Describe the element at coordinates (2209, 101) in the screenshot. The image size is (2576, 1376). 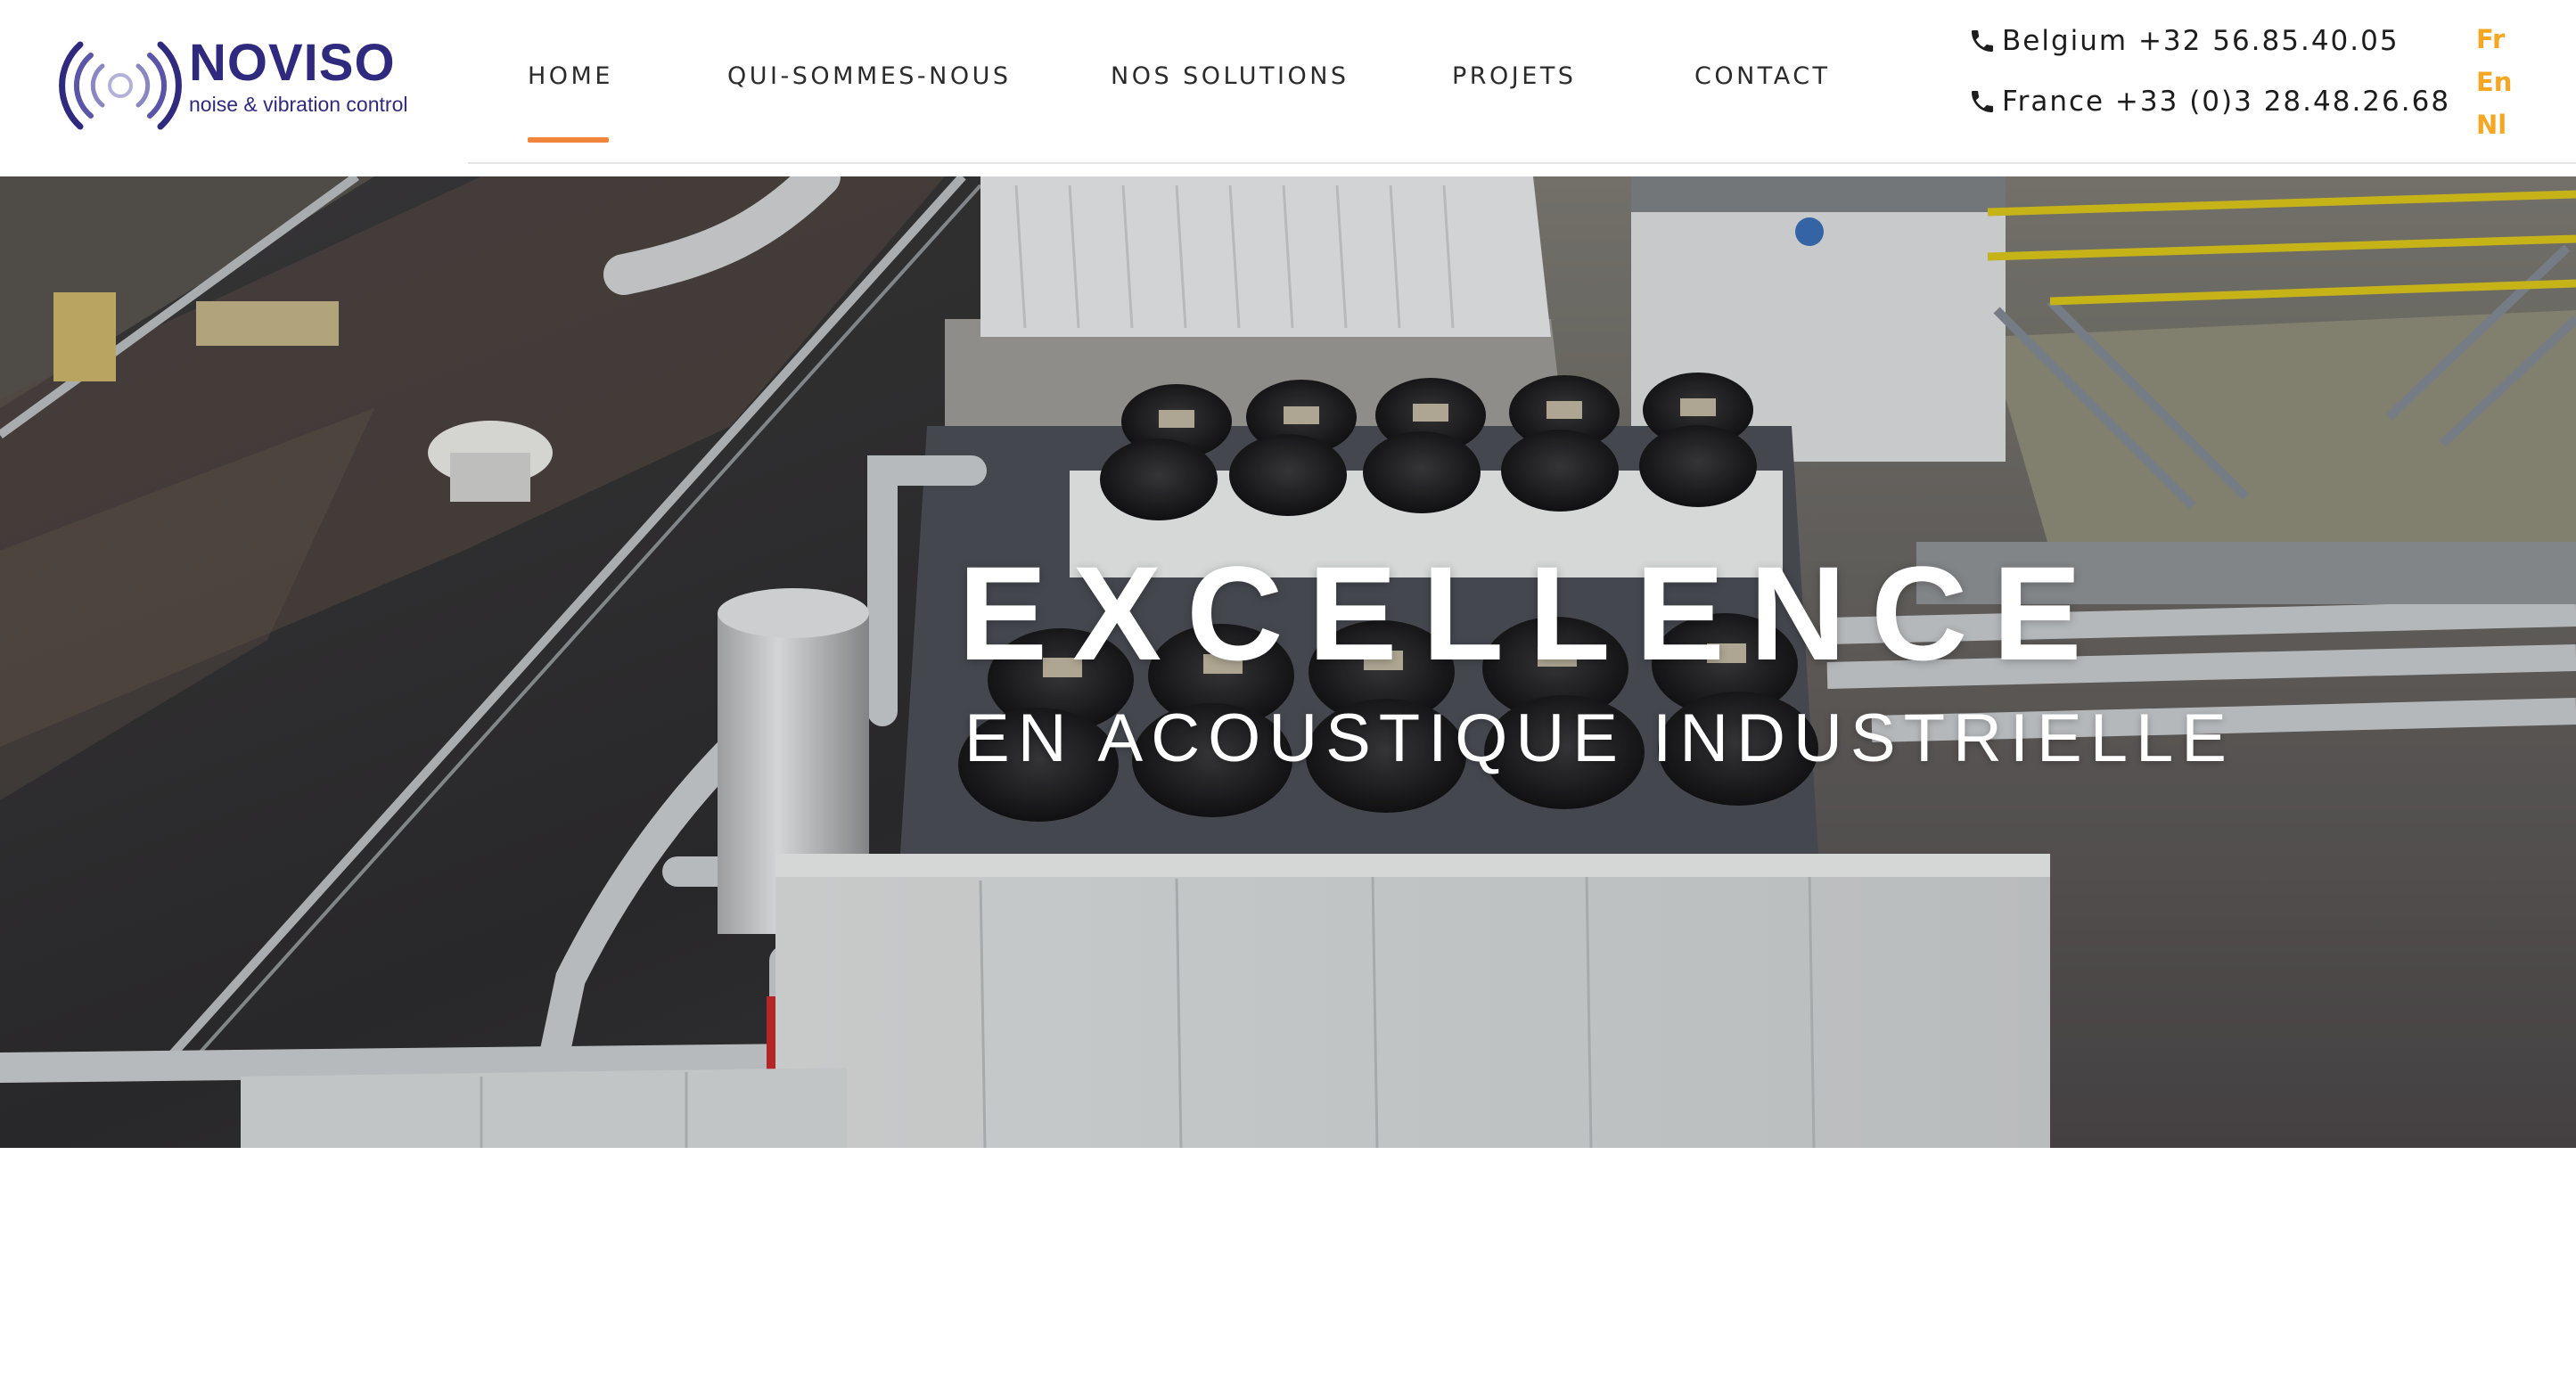
I see `phone-france: France +33 (0)3 28.48.26.68` at that location.